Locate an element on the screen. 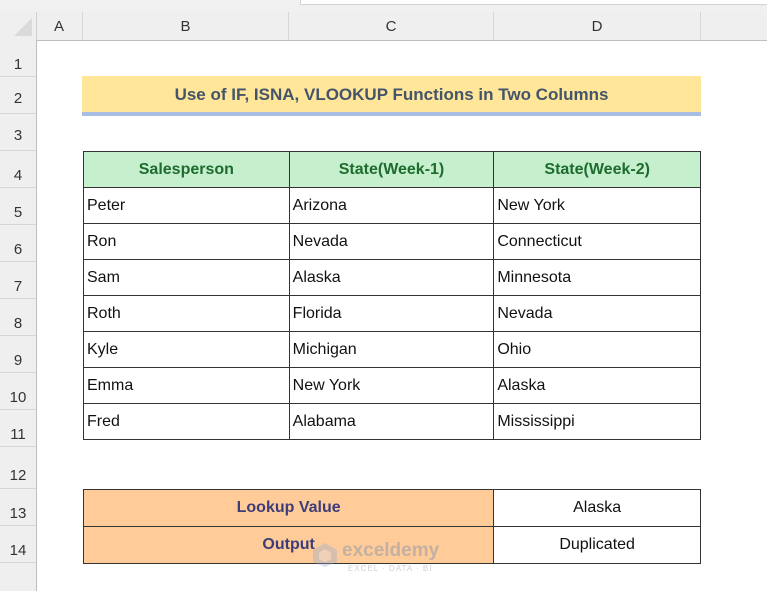  table-row: Emma New York Alaska is located at coordinates (392, 385).